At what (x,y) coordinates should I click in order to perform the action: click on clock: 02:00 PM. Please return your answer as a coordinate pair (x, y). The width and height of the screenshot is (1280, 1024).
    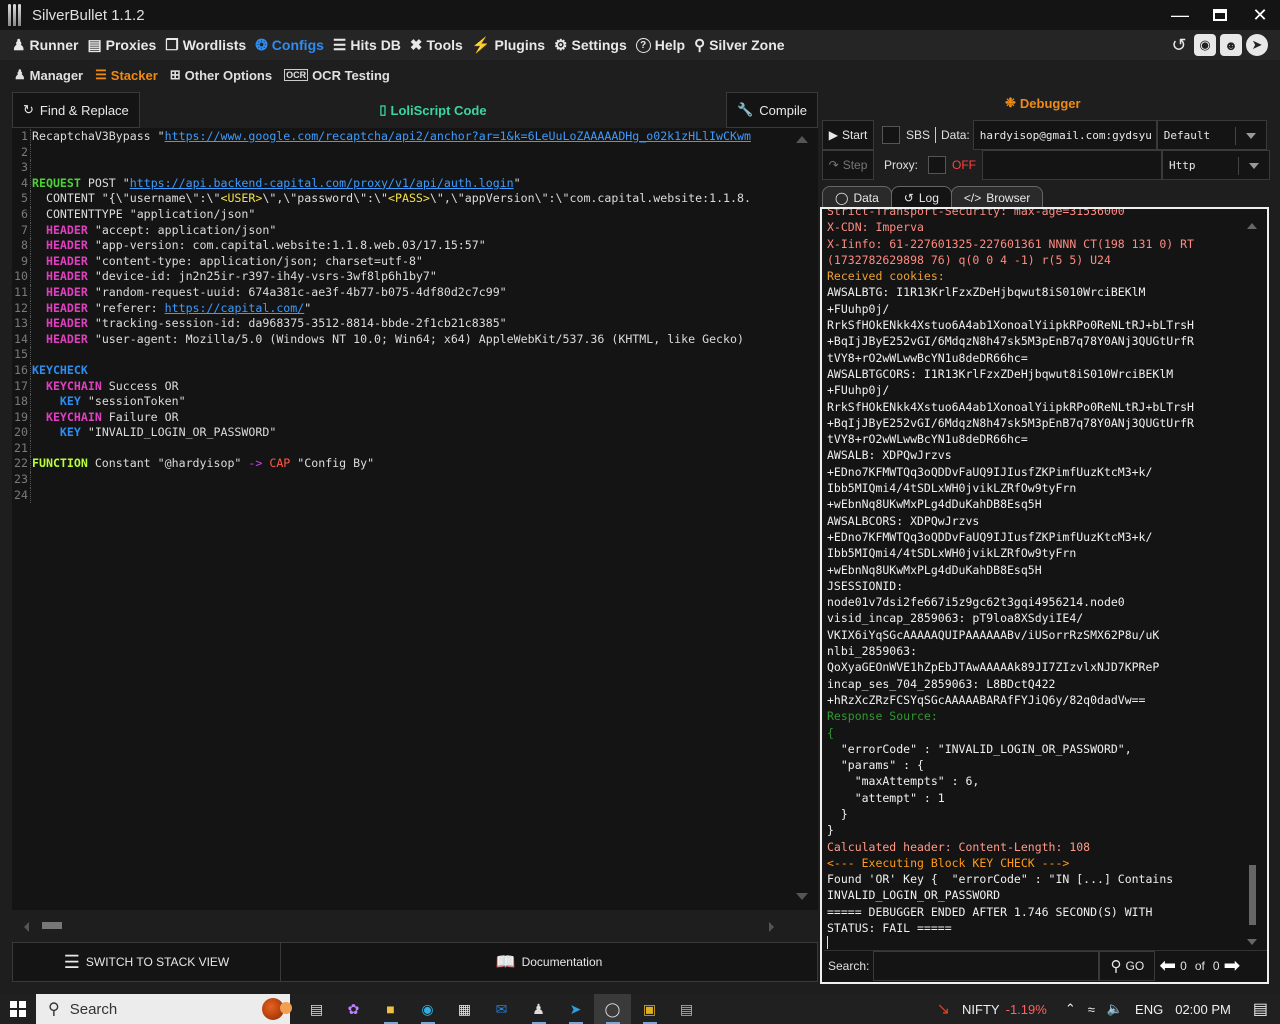
    Looking at the image, I should click on (1203, 1009).